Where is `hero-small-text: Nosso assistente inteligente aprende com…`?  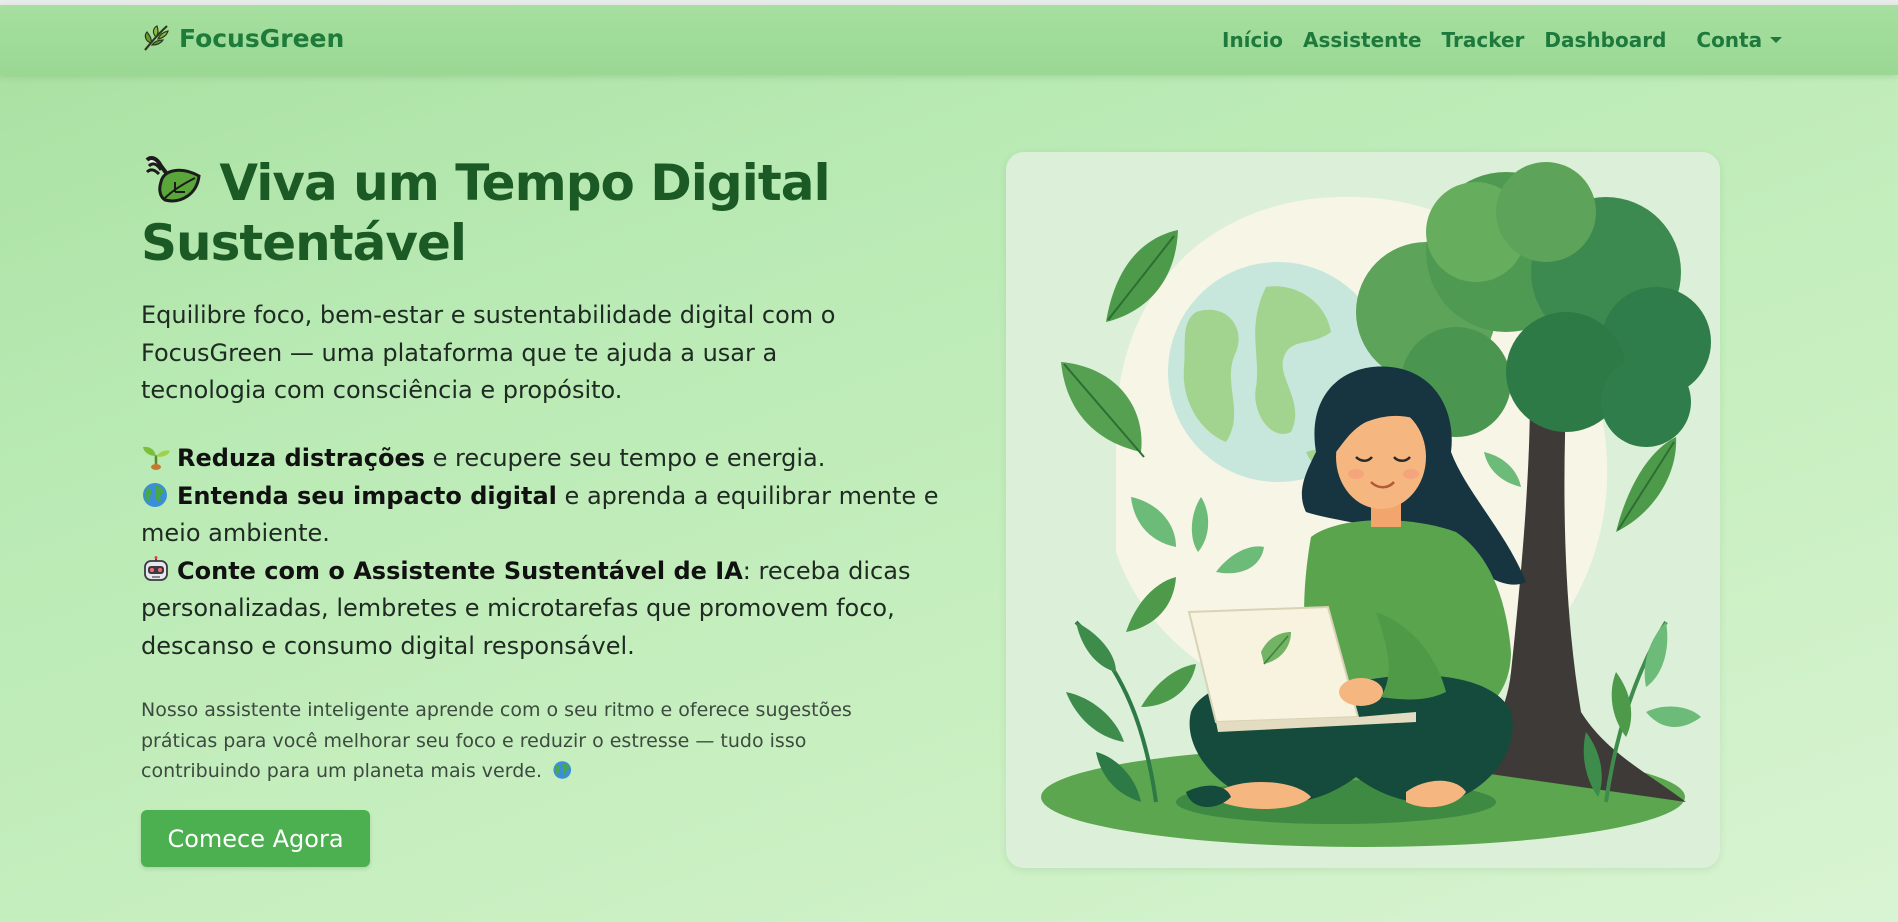
hero-small-text: Nosso assistente inteligente aprende com… is located at coordinates (531, 741).